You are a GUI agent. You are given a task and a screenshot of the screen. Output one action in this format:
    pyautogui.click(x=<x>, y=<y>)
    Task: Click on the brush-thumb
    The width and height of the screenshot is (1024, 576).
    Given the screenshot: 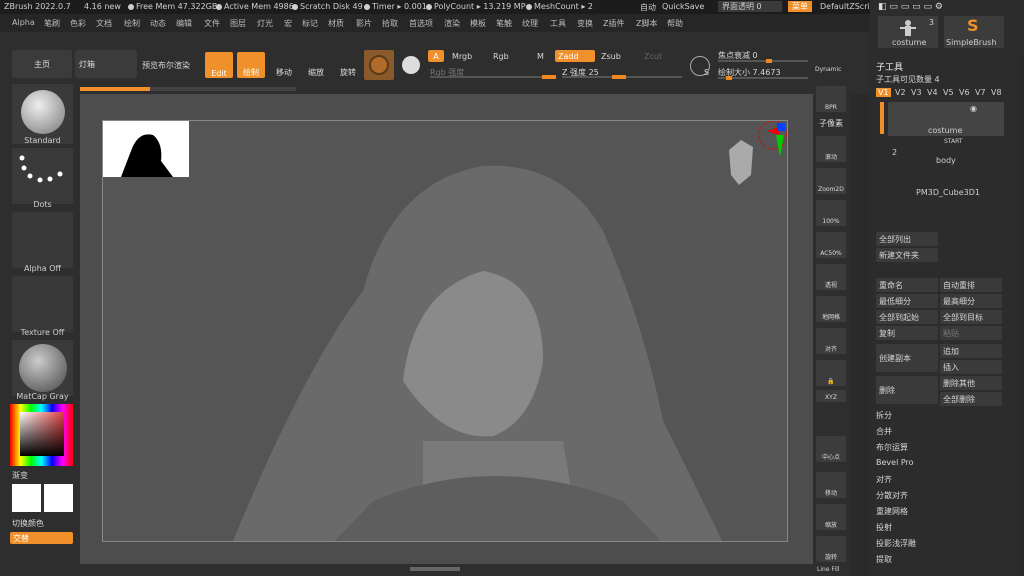 What is the action you would take?
    pyautogui.click(x=42, y=114)
    